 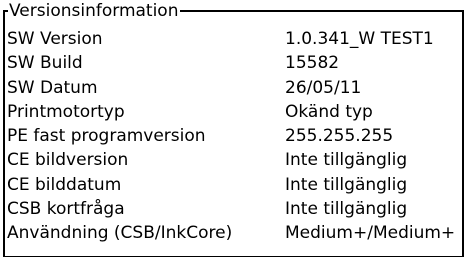 What do you see at coordinates (312, 63) in the screenshot?
I see `row-value: 15582` at bounding box center [312, 63].